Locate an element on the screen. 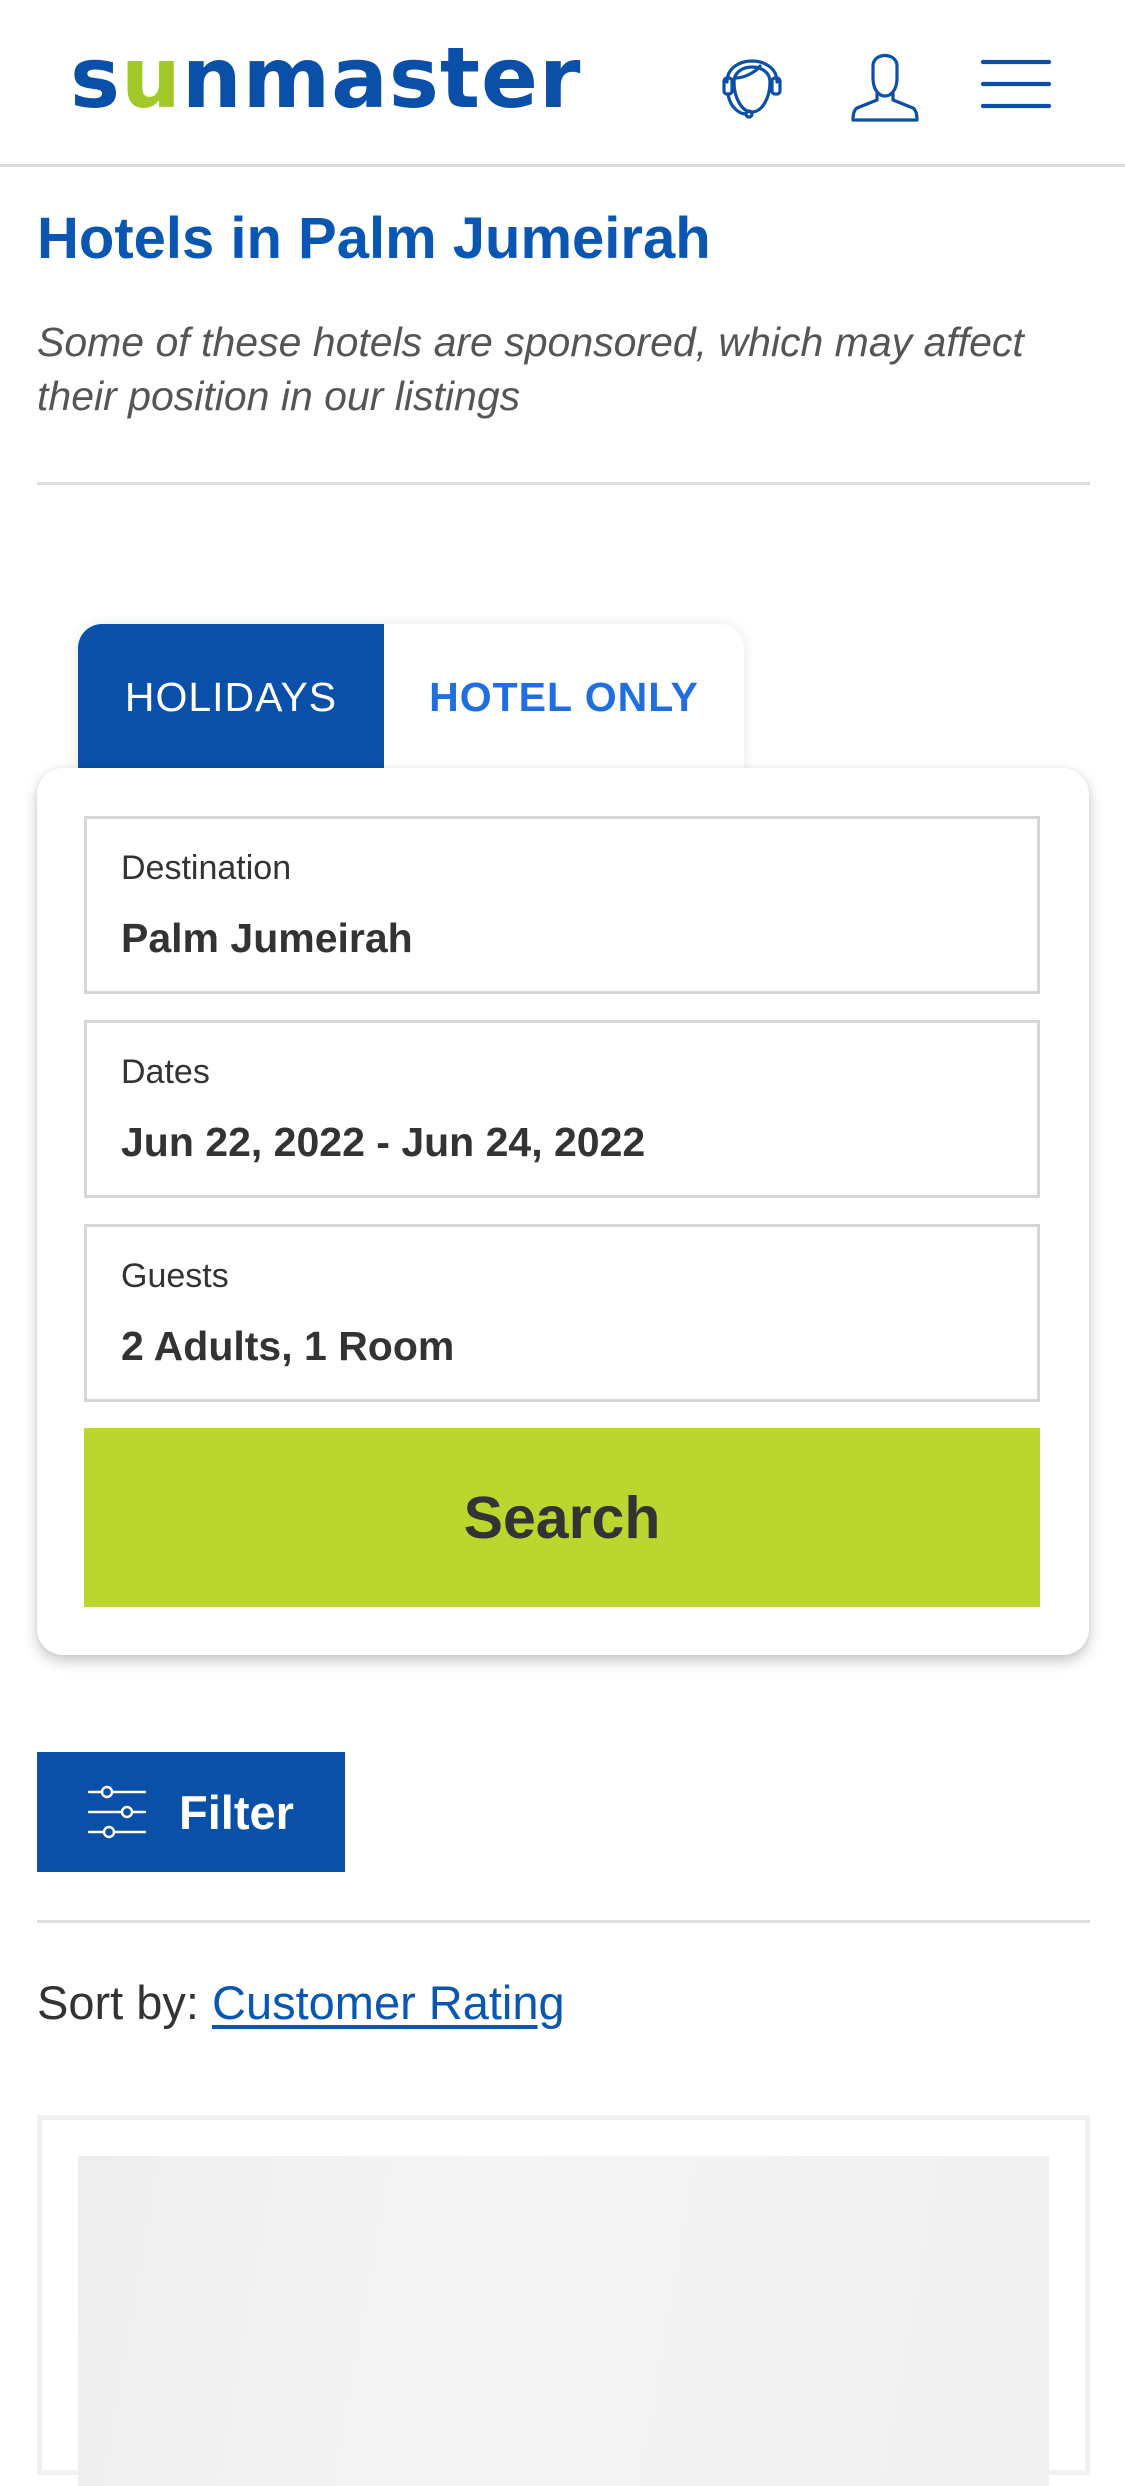  top-header: sunmaster is located at coordinates (562, 83).